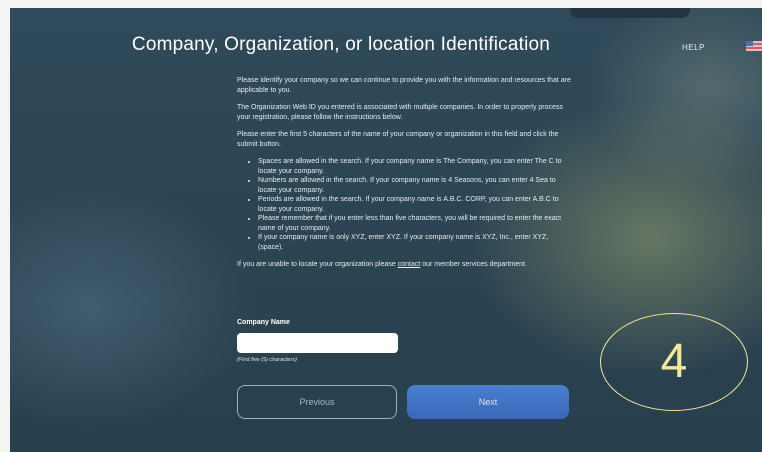 The height and width of the screenshot is (452, 762). What do you see at coordinates (317, 343) in the screenshot?
I see `company-name-input` at bounding box center [317, 343].